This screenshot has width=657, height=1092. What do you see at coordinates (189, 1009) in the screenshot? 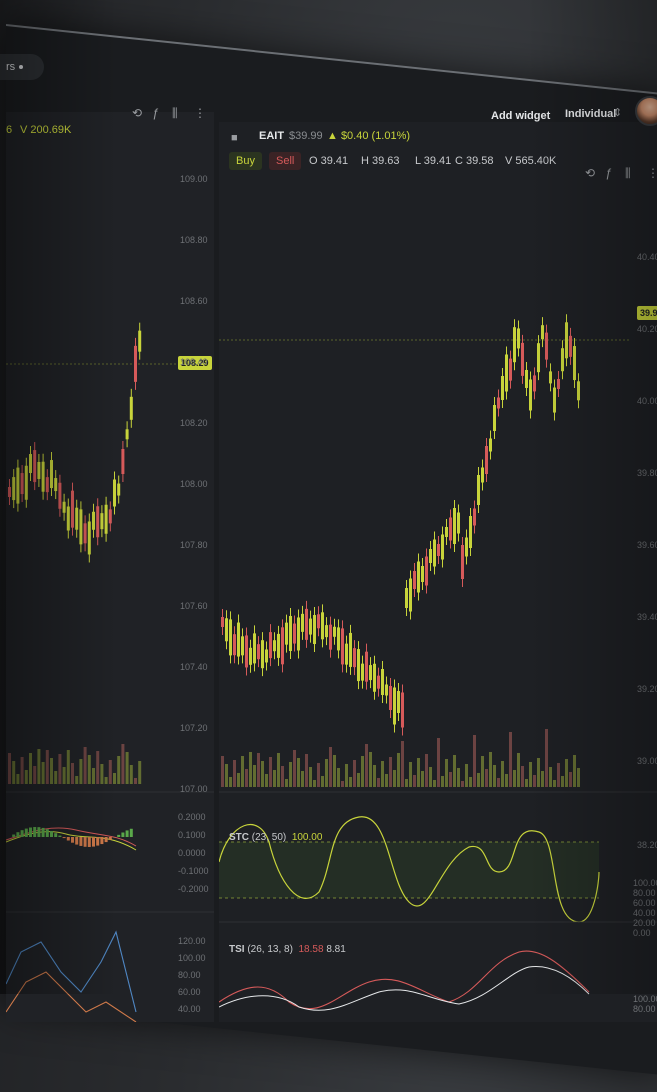
I see `axis-tick: 40.00` at bounding box center [189, 1009].